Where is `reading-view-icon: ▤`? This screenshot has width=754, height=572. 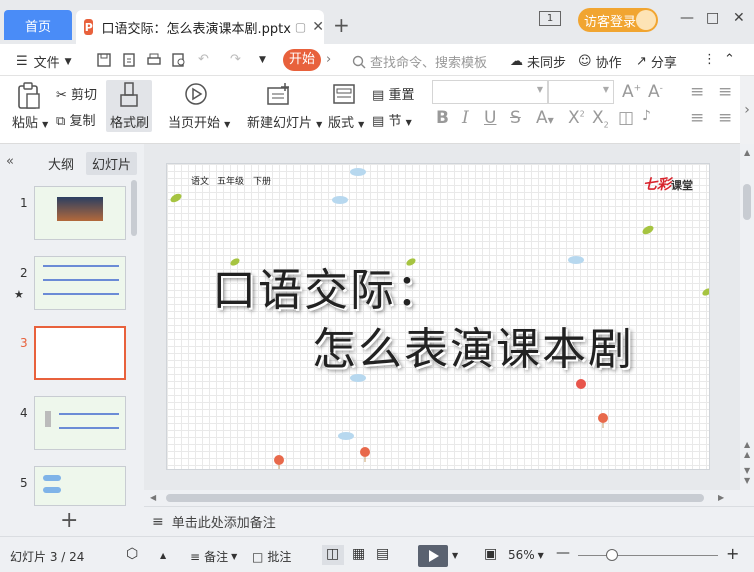
reading-view-icon: ▤ is located at coordinates (382, 554).